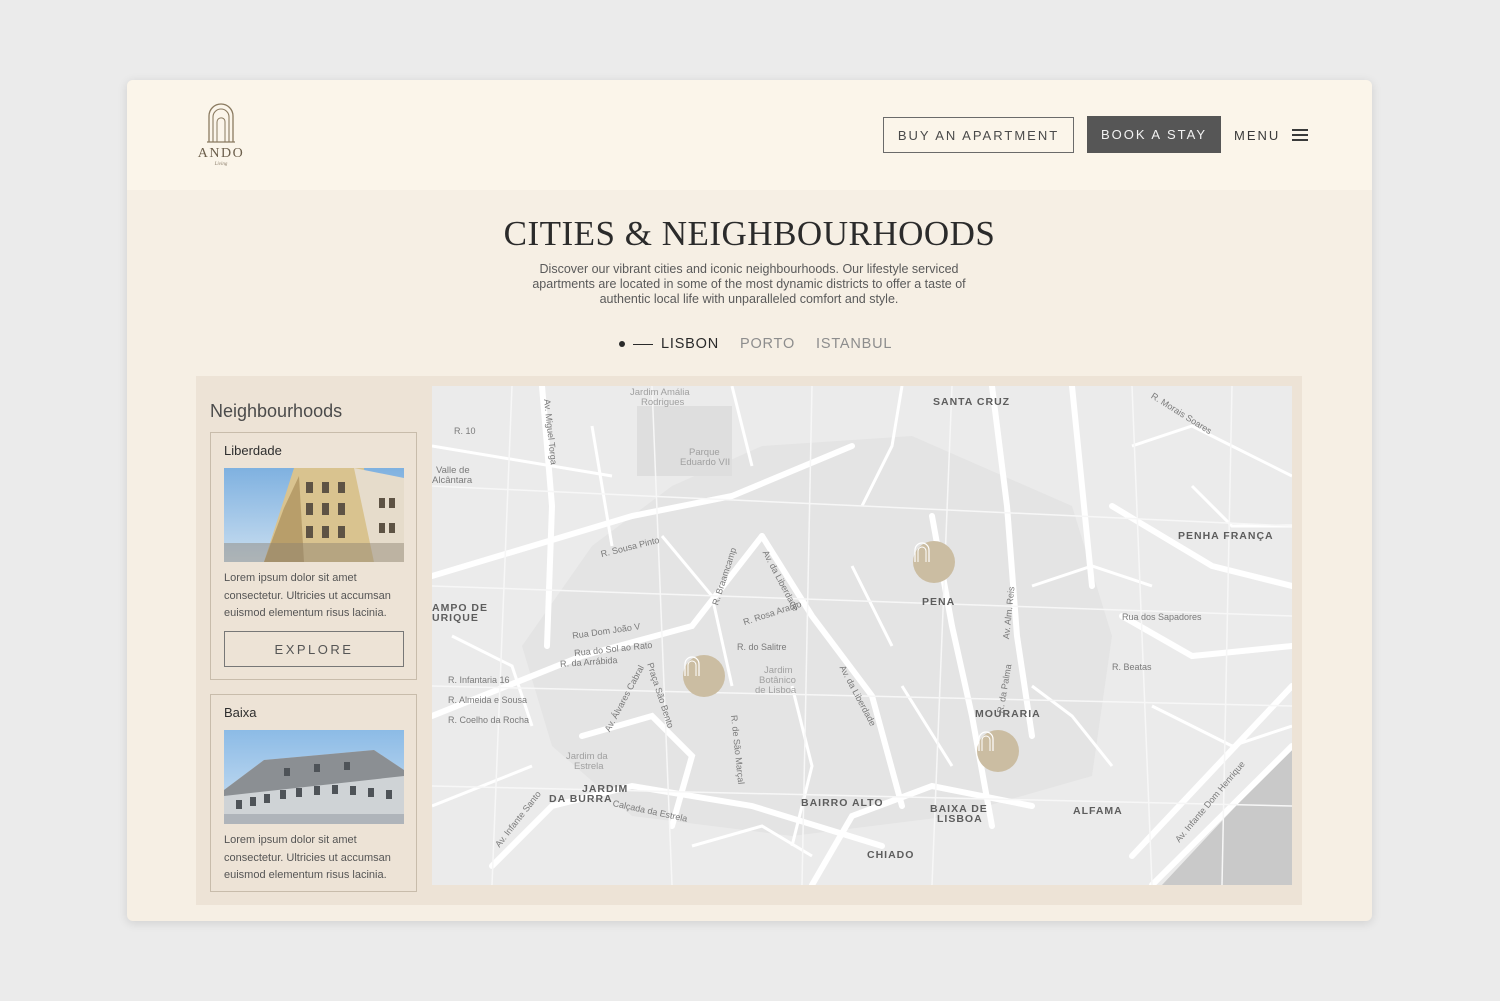  I want to click on map-label: SANTA CRUZ, so click(972, 402).